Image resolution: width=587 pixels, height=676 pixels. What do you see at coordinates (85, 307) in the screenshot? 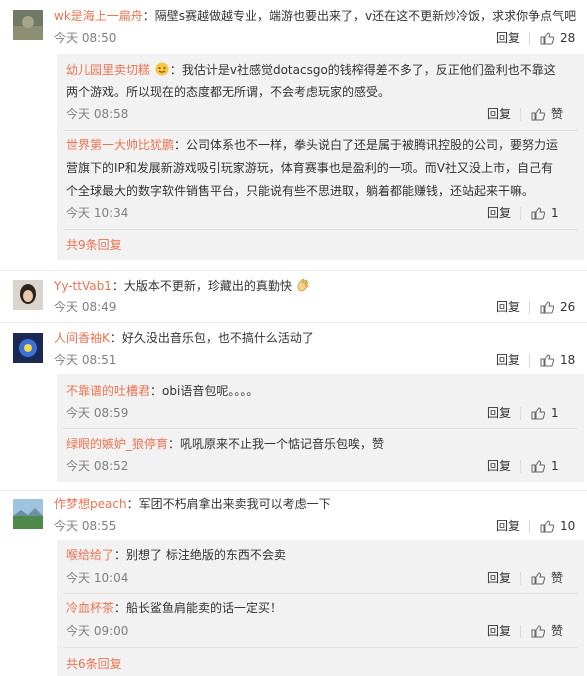
I see `comment-time: 今天 08:49` at bounding box center [85, 307].